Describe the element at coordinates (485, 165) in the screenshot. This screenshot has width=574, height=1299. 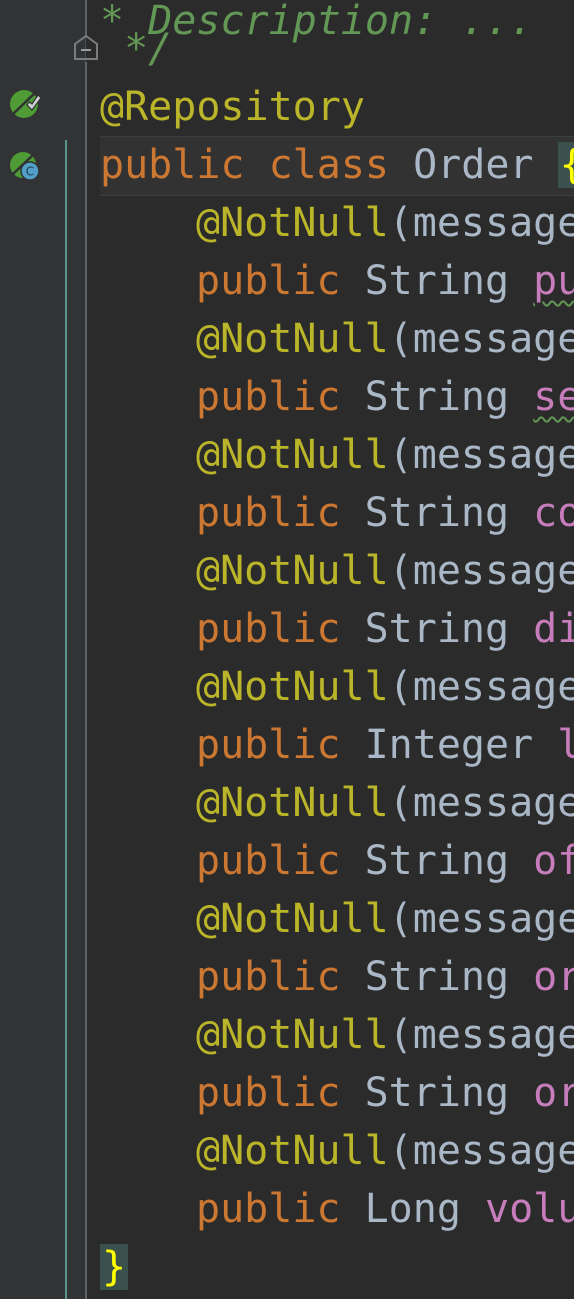
I see `token-identifier: Order` at that location.